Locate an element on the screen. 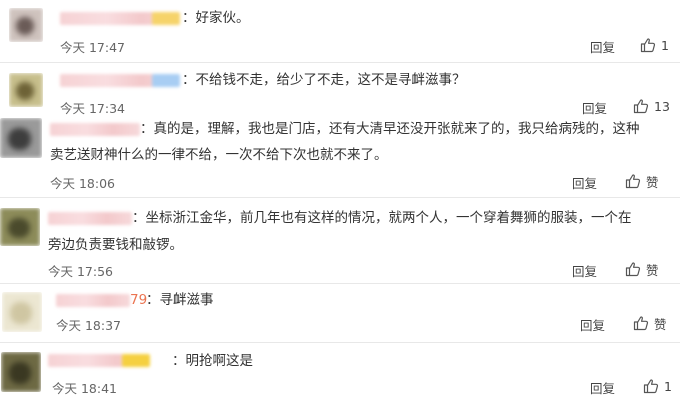  comment-text: ：寻衅滋事 is located at coordinates (180, 300).